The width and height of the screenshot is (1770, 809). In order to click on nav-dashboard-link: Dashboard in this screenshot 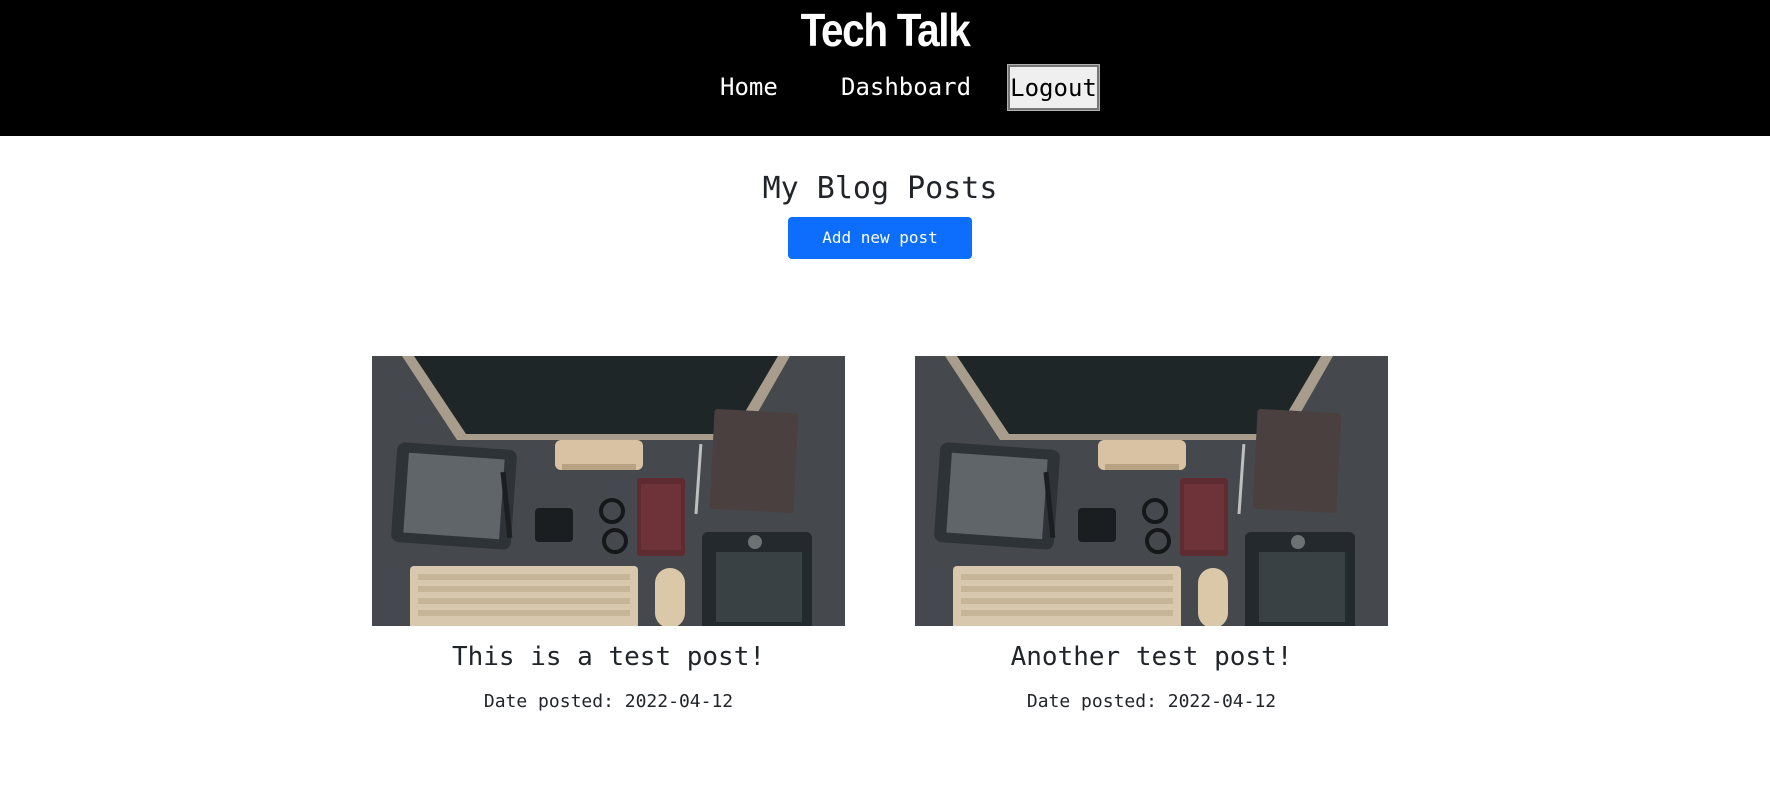, I will do `click(906, 87)`.